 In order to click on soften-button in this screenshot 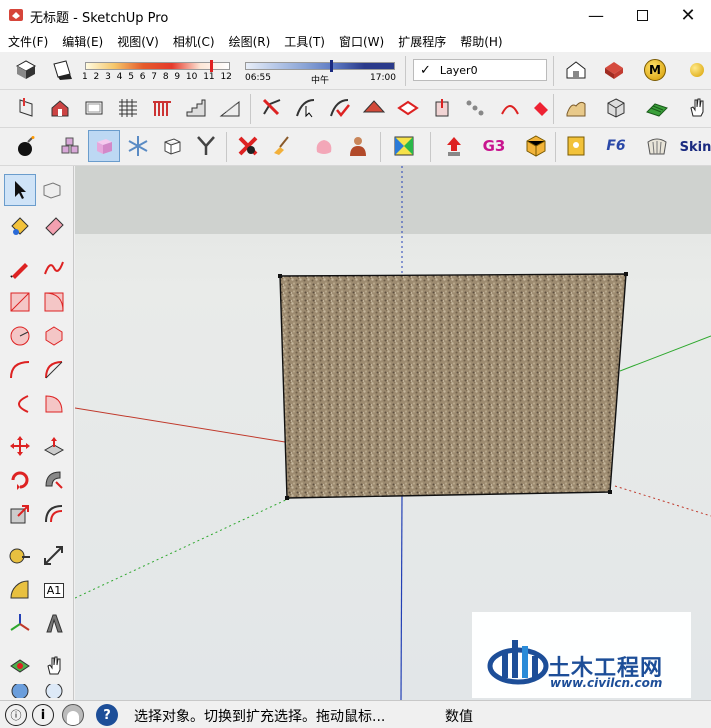, I will do `click(324, 146)`.